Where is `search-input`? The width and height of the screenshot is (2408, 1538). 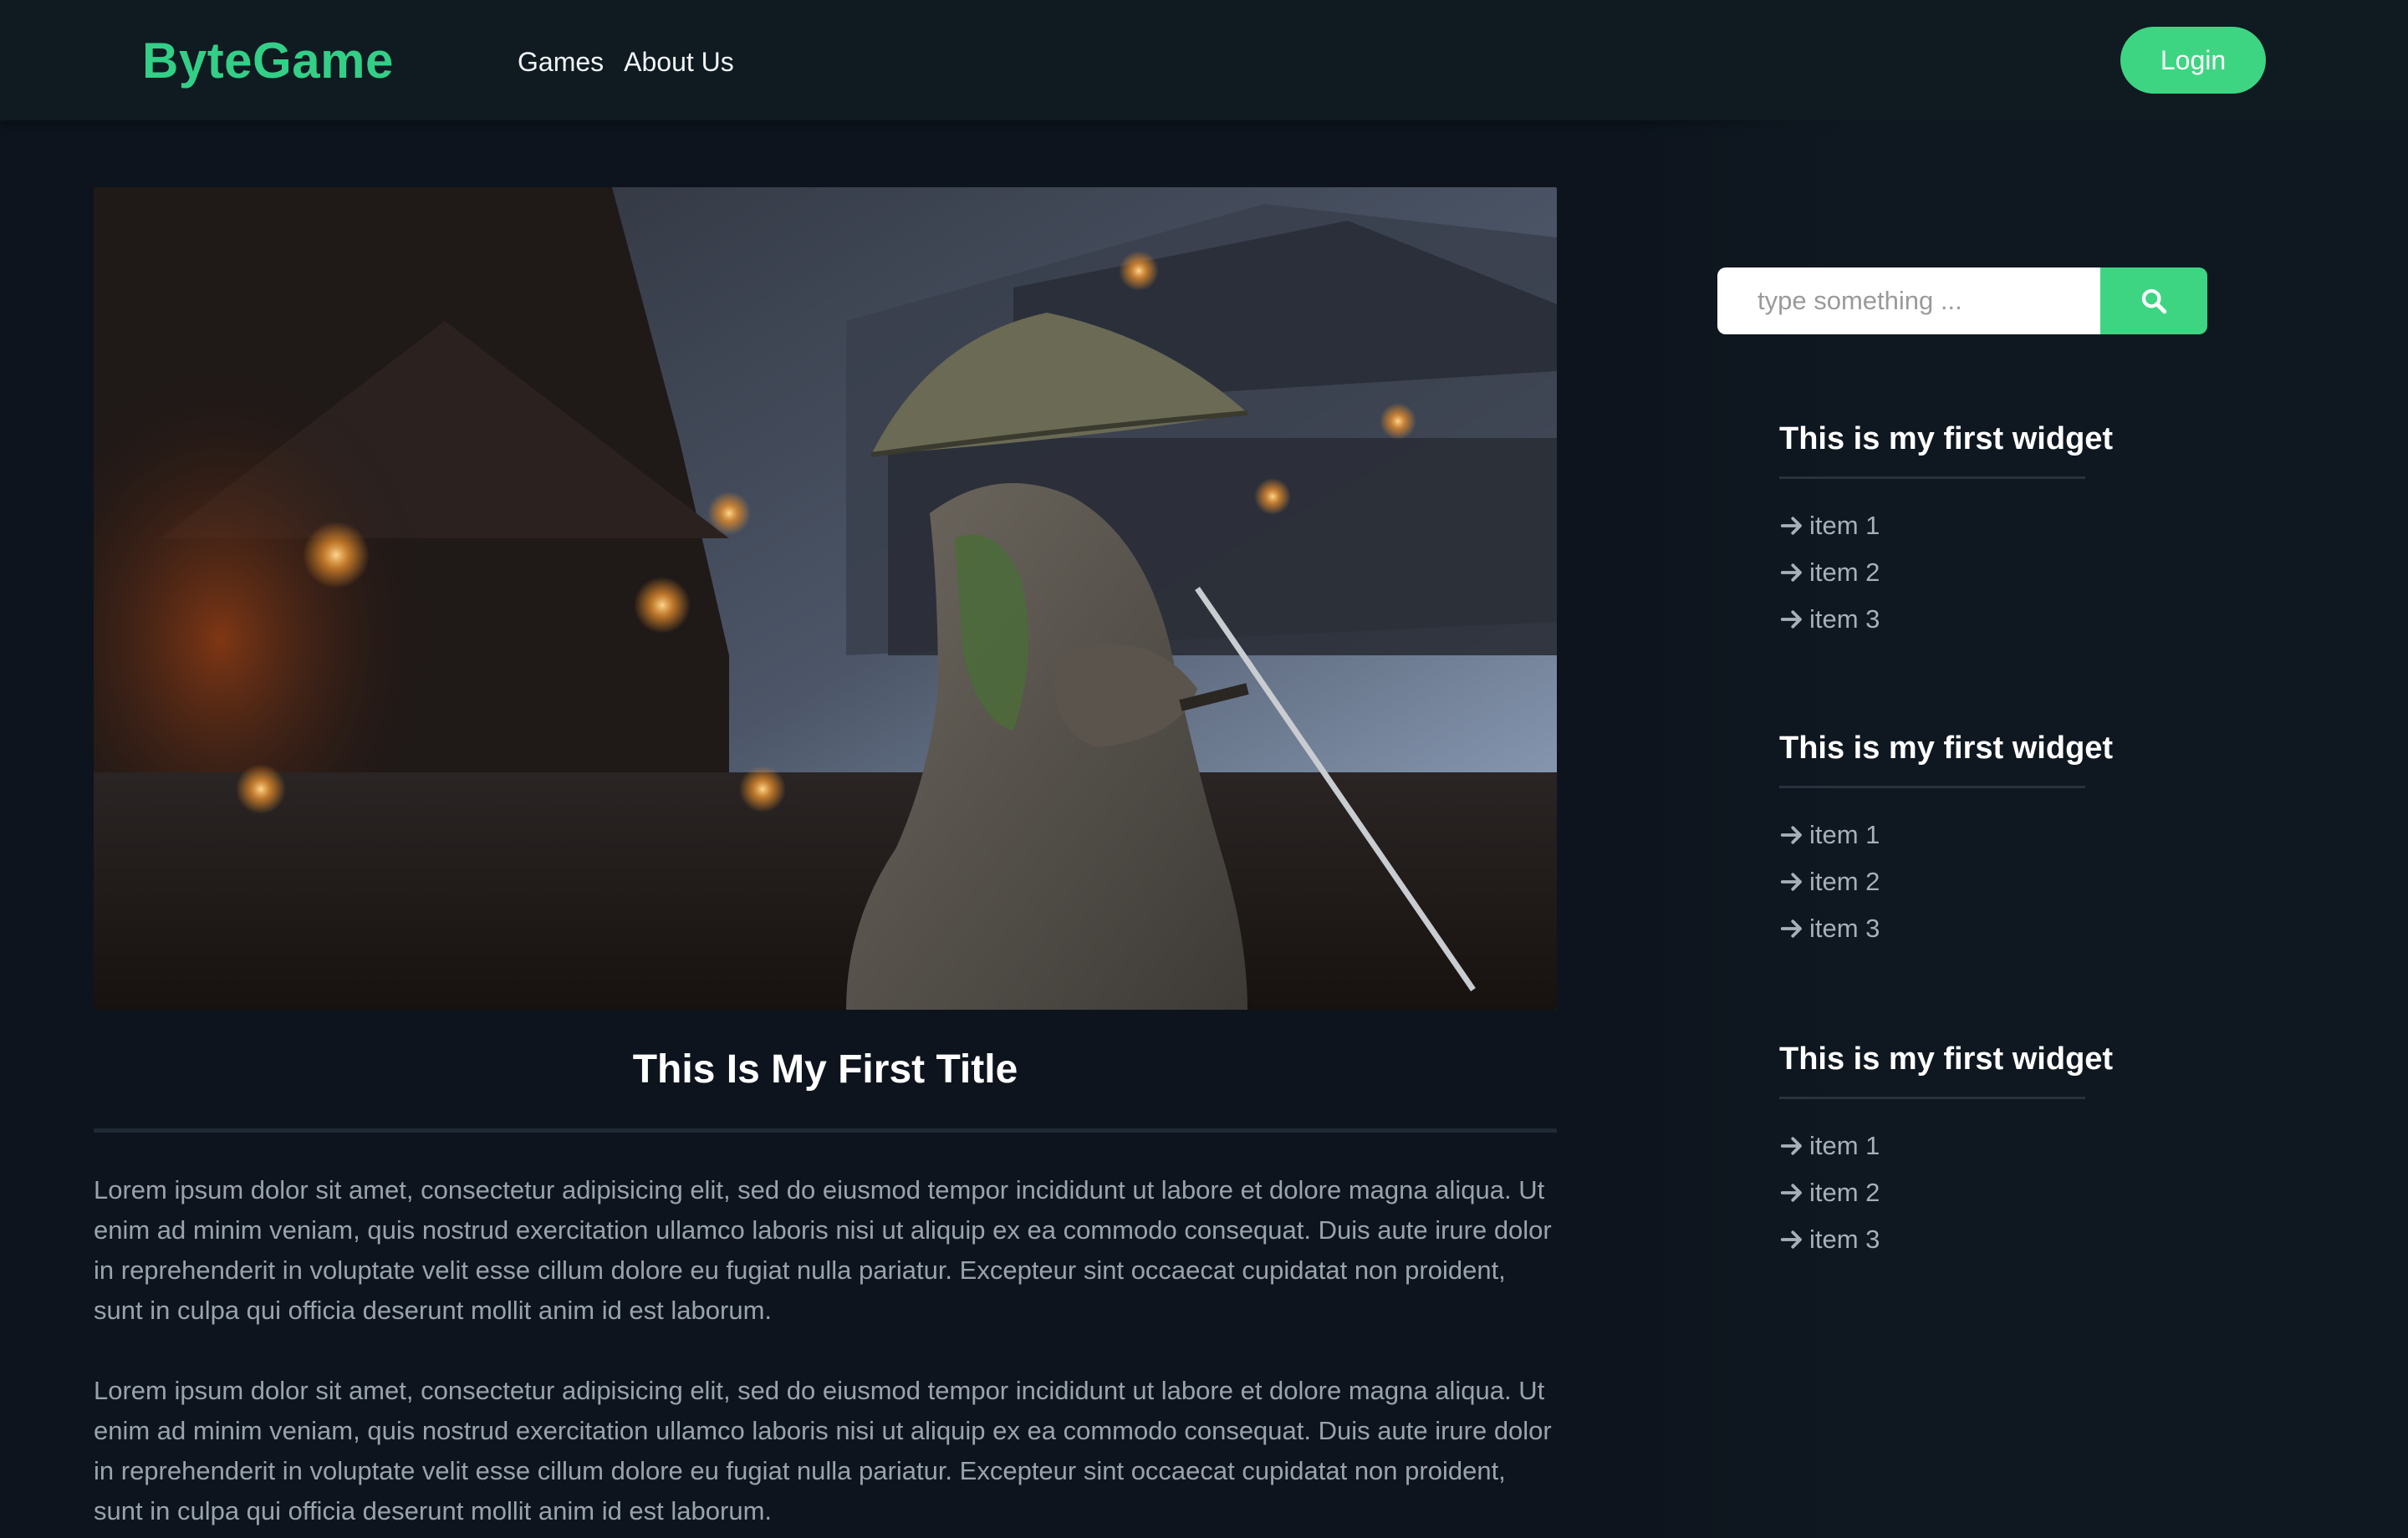
search-input is located at coordinates (1909, 301).